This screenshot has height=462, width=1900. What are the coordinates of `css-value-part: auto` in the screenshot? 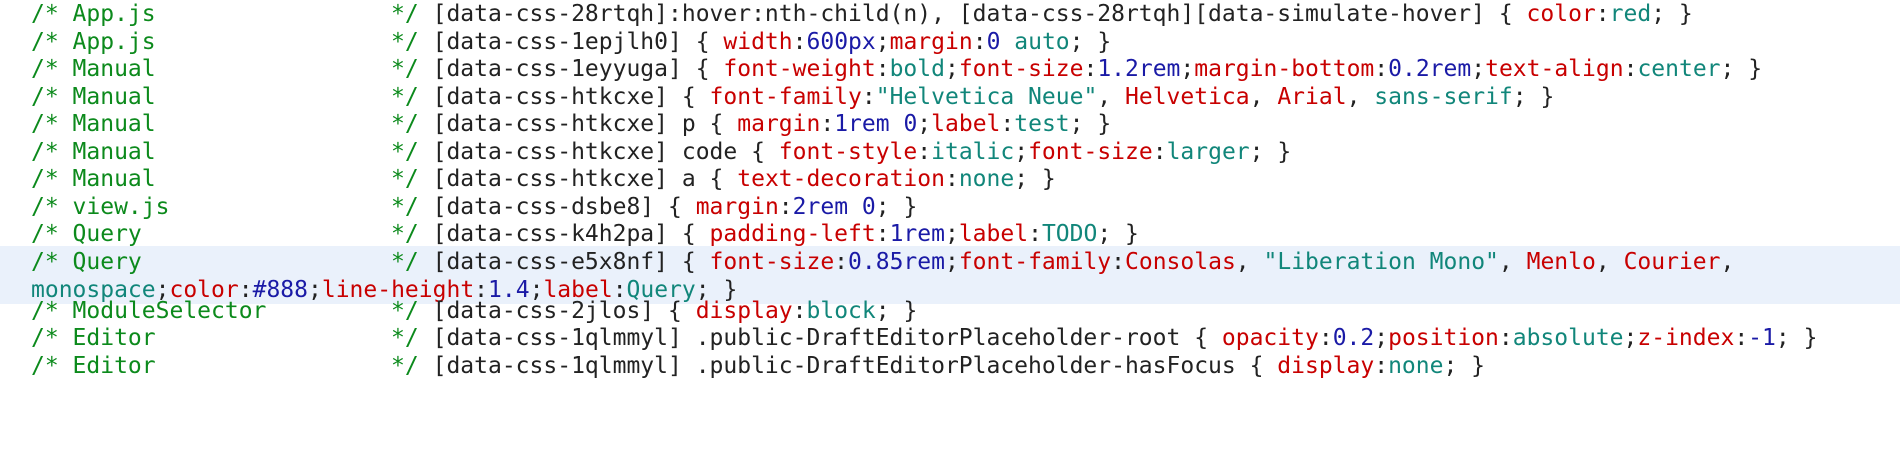 It's located at (1035, 42).